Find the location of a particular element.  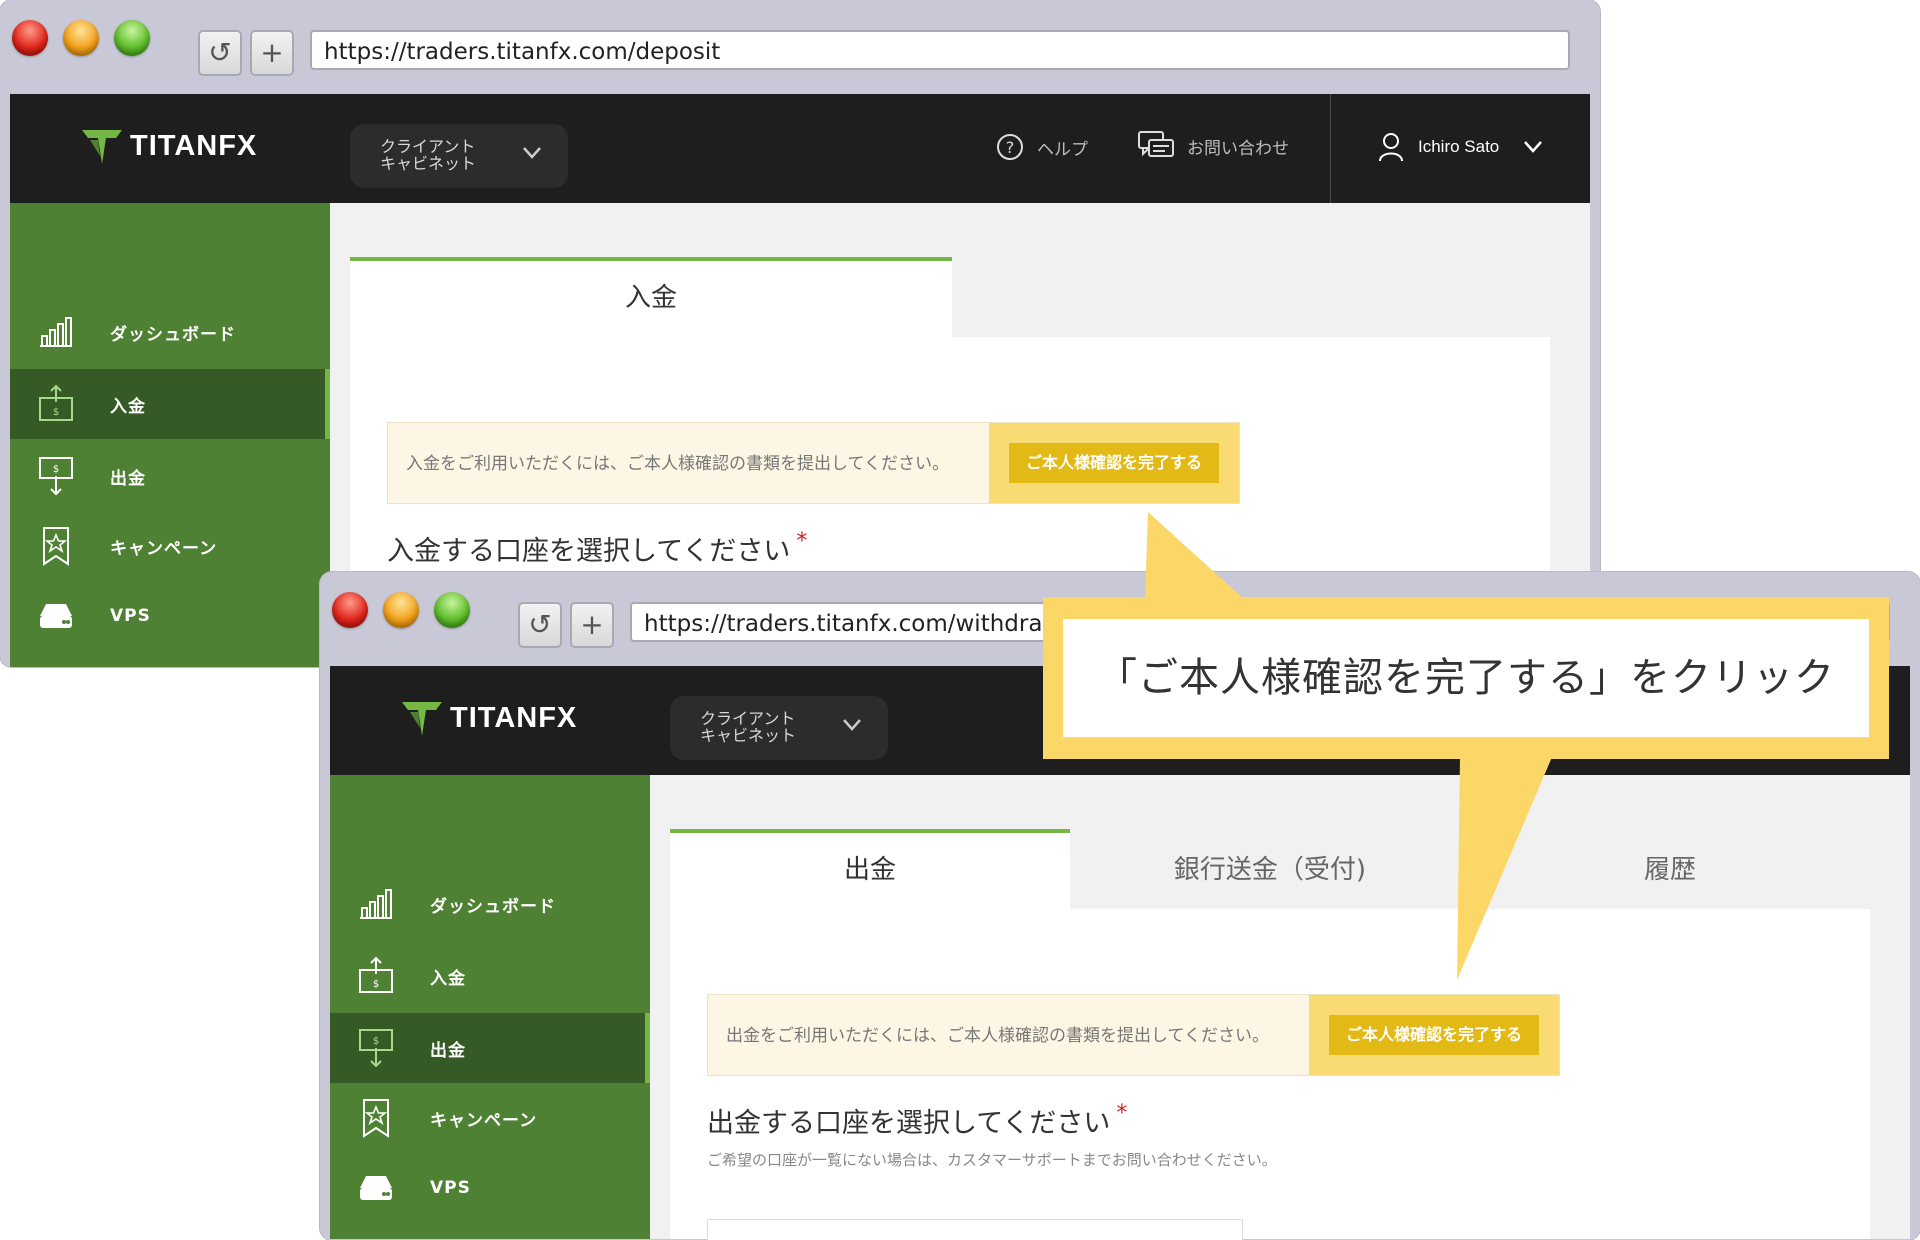

callout-text: 「ご本人様確認を完了する」をクリック is located at coordinates (1466, 678).